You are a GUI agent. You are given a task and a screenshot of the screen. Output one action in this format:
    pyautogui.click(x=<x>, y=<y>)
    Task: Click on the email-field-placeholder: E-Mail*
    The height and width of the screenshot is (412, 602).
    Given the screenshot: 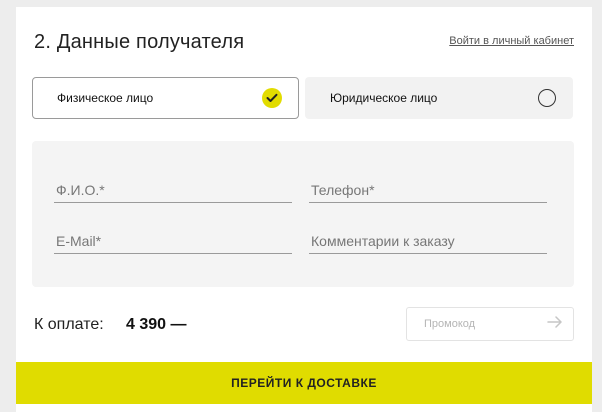 What is the action you would take?
    pyautogui.click(x=79, y=241)
    